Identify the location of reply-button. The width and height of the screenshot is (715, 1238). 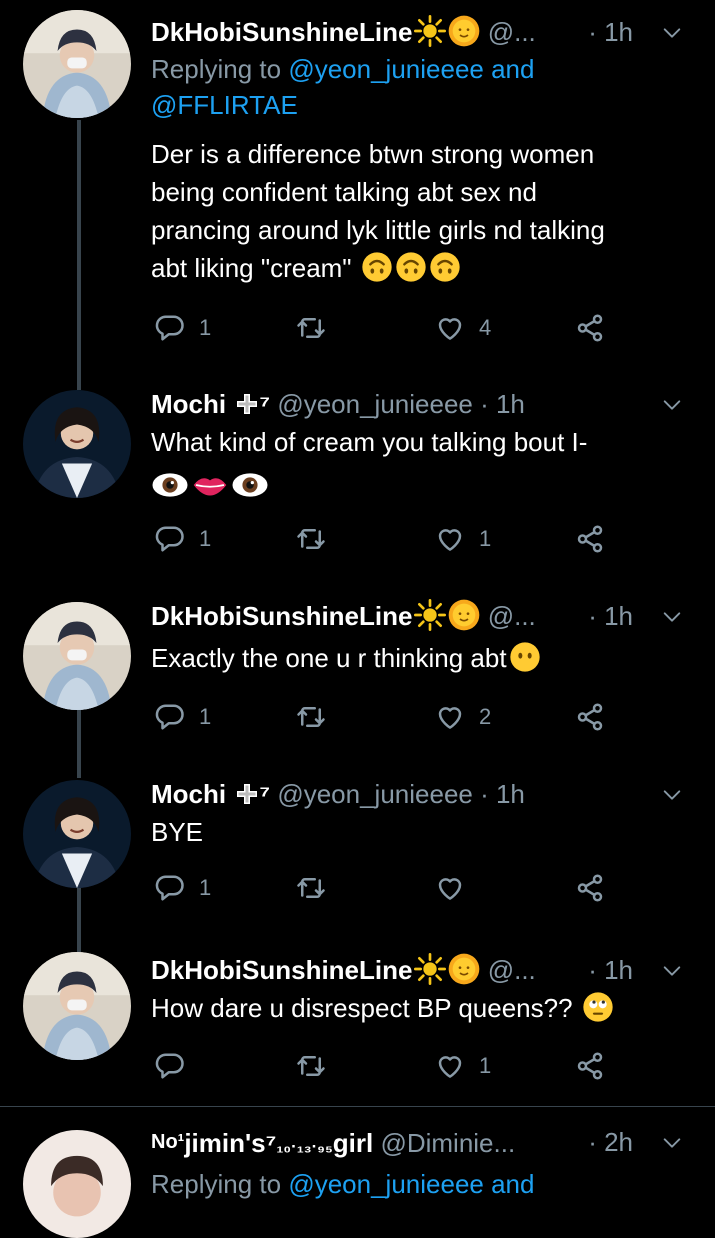
(177, 1066).